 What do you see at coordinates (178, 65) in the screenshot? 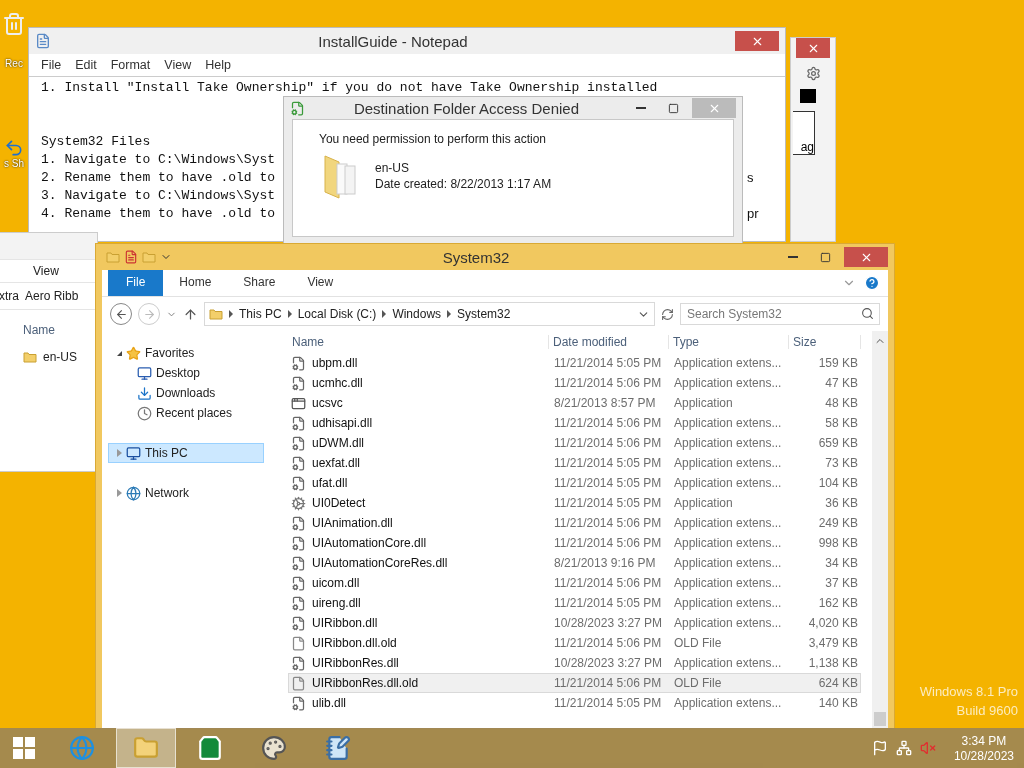
I see `menu-item: View` at bounding box center [178, 65].